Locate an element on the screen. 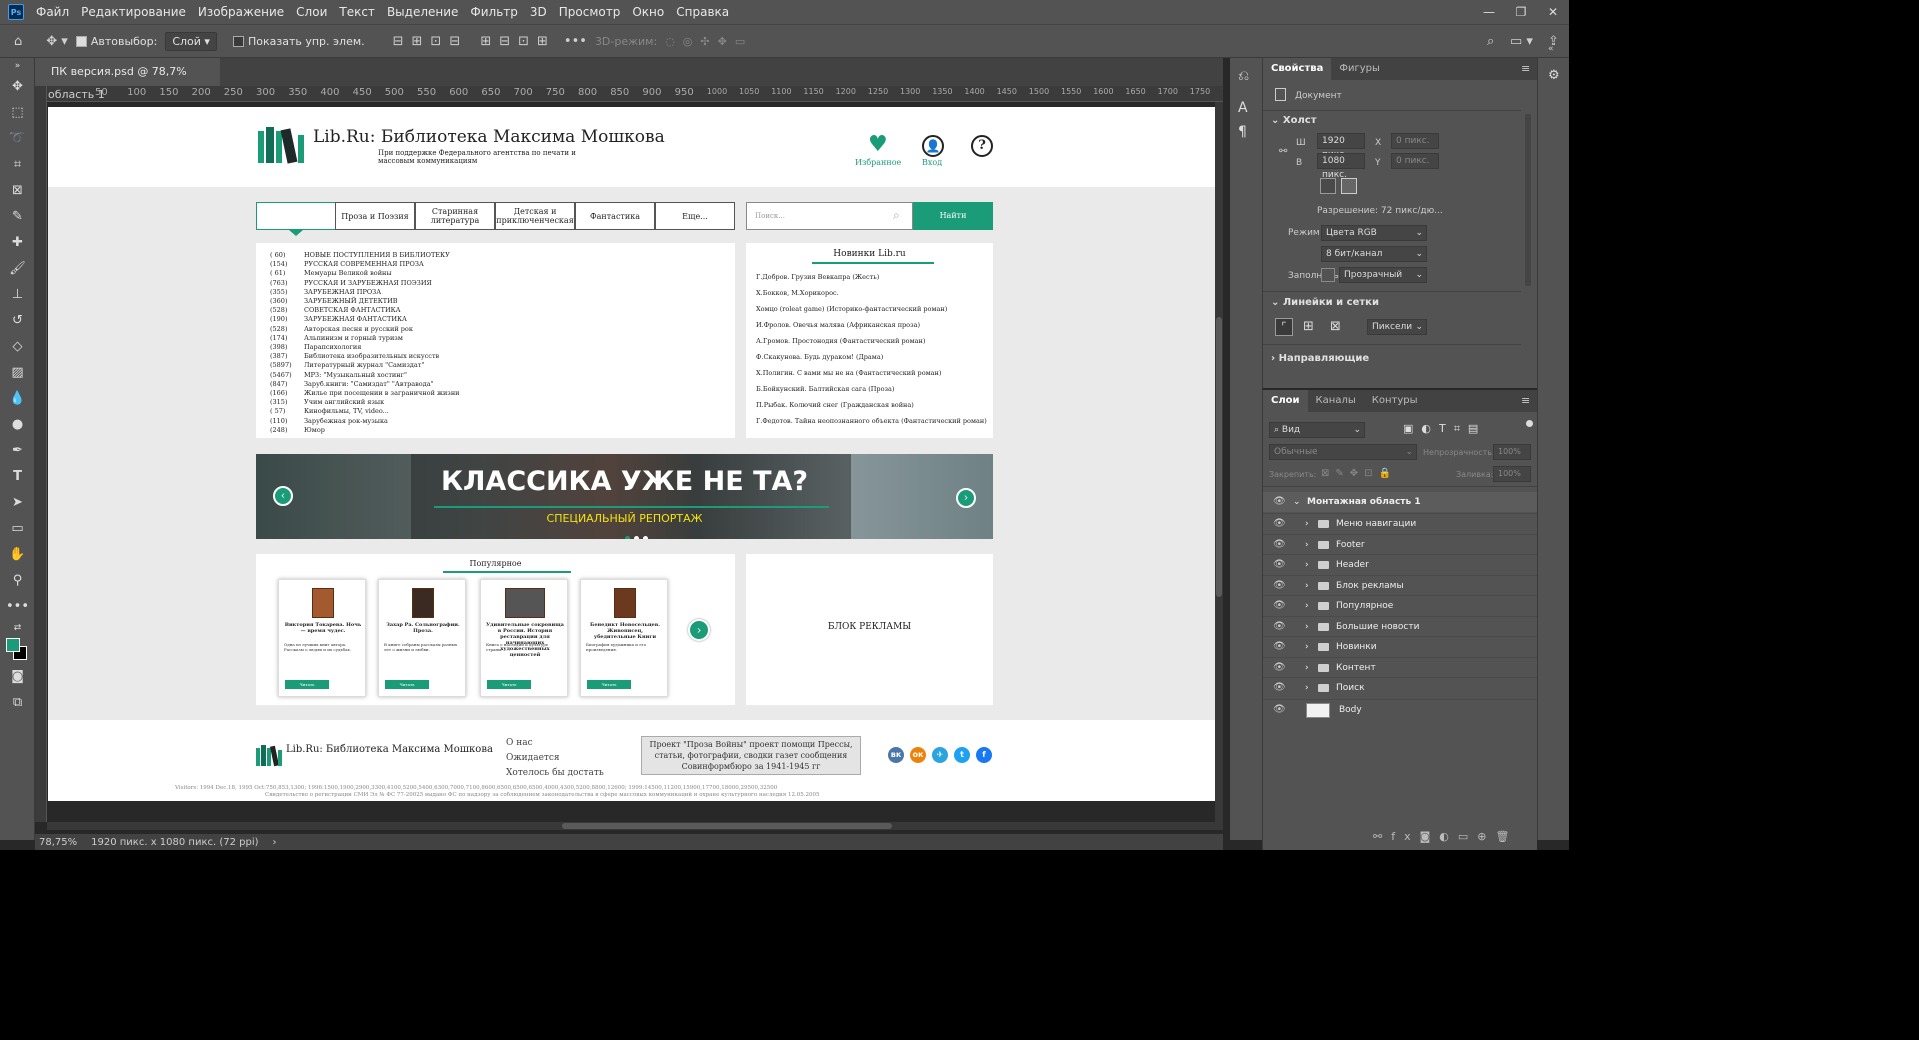 The image size is (1919, 1040). foreground-color-swatch is located at coordinates (13, 645).